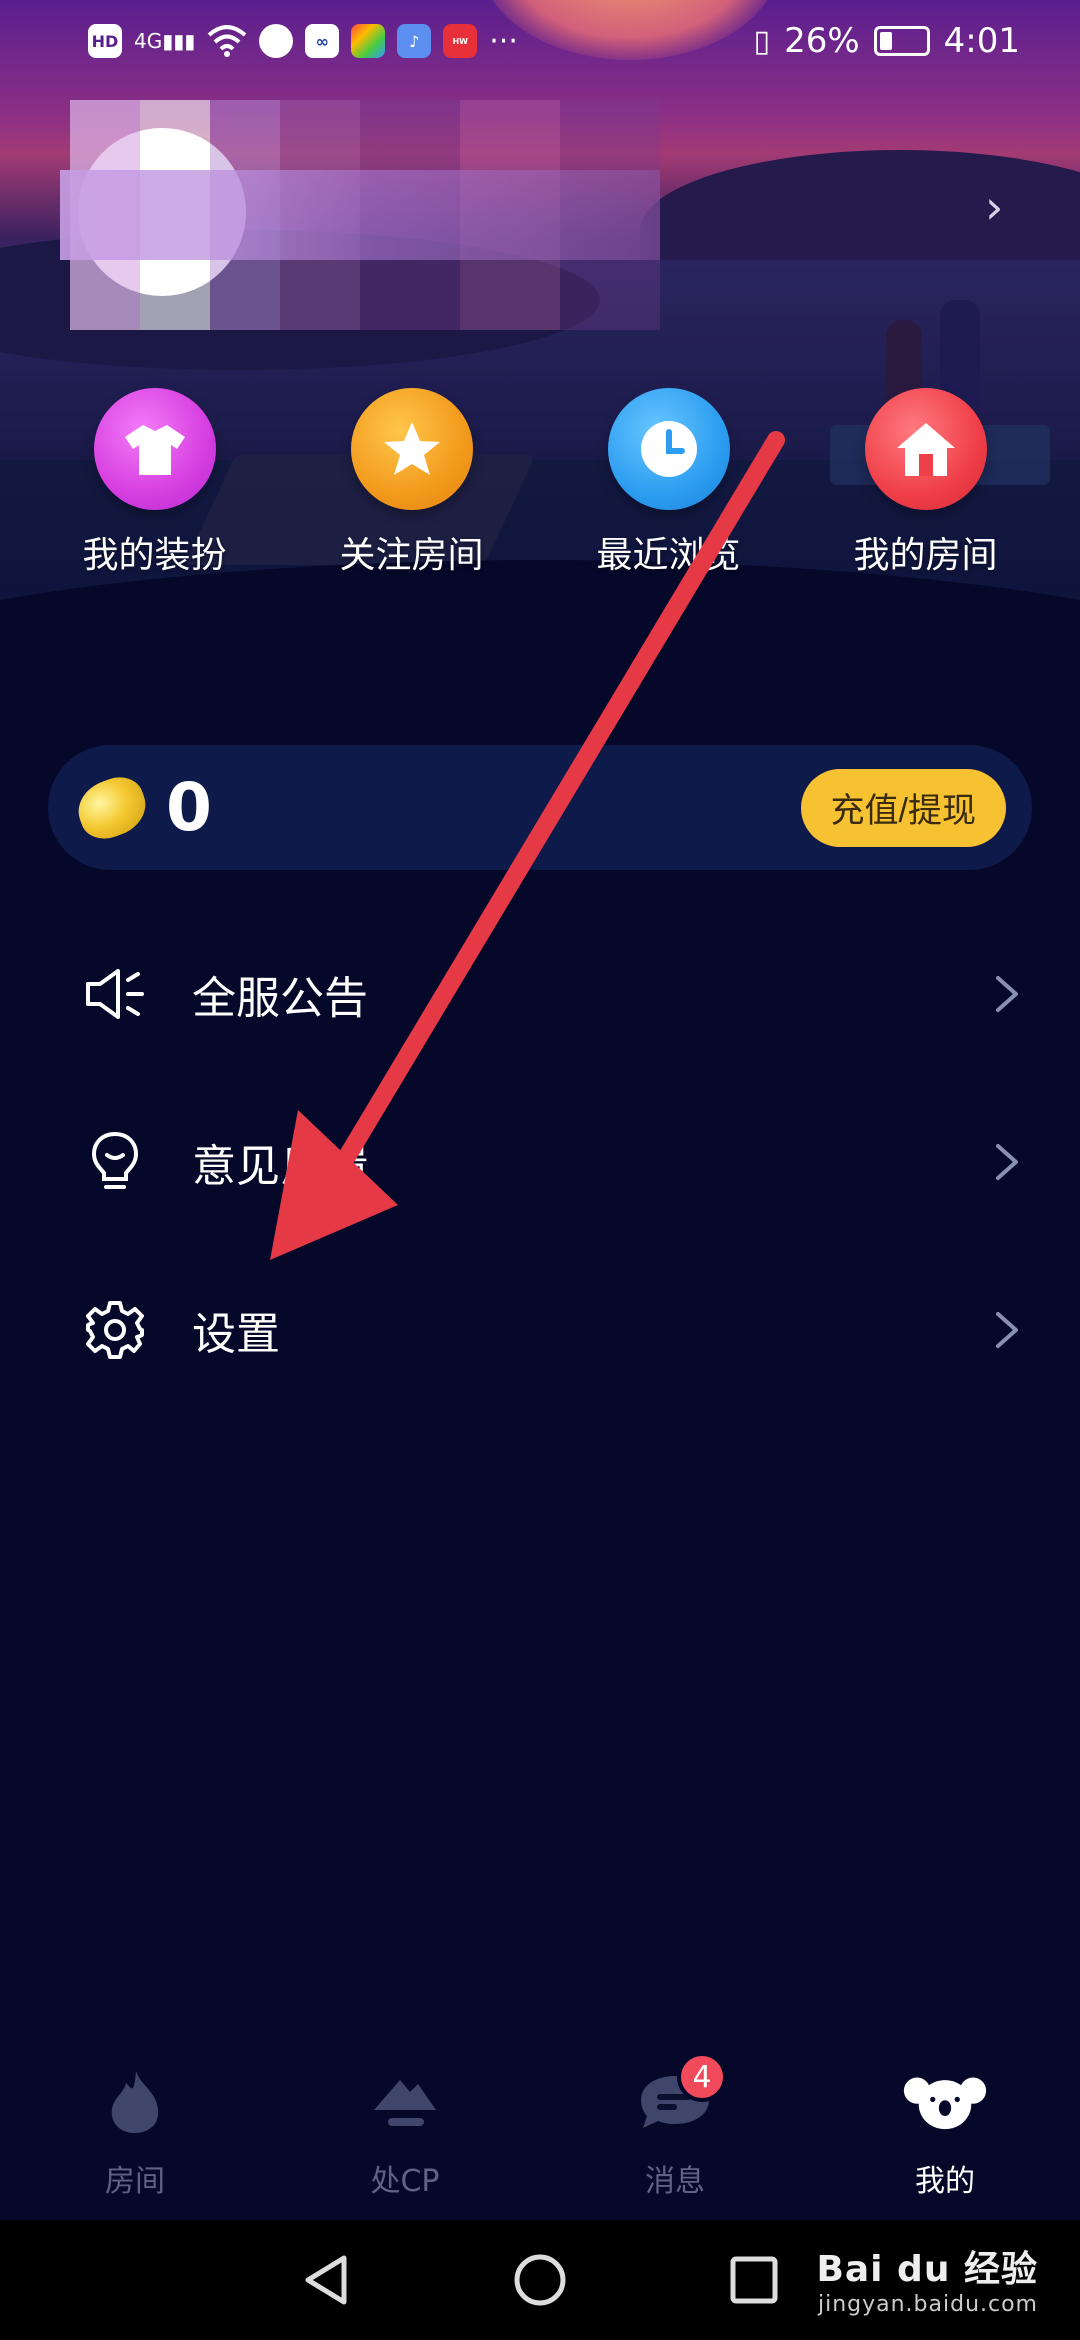  I want to click on recents-square-icon, so click(754, 2280).